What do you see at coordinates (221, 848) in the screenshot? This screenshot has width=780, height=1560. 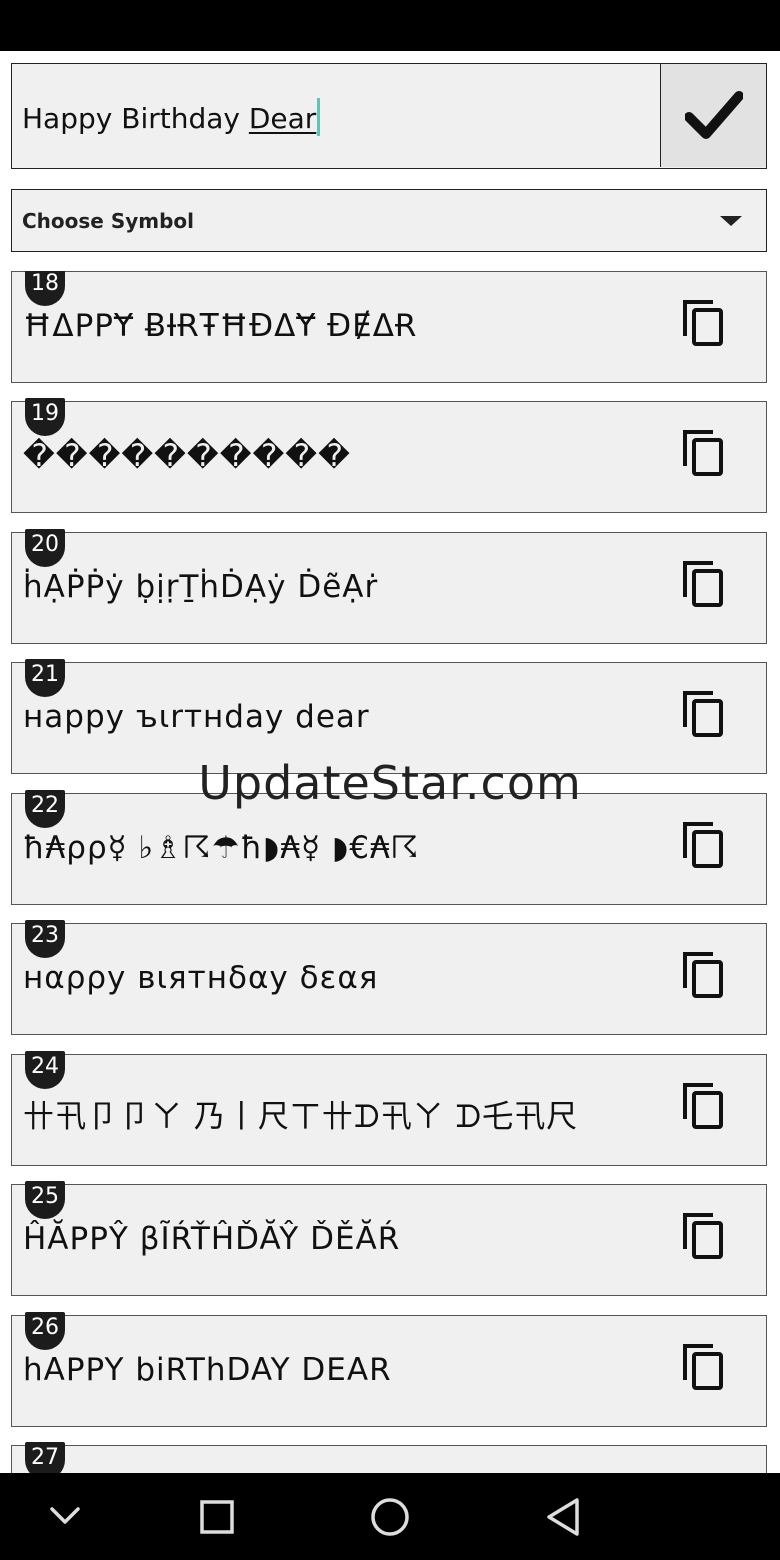 I see `styled-text: ħ₳ρρ☿ ♭♗☈☂ħ◗₳☿ ◗€₳☈` at bounding box center [221, 848].